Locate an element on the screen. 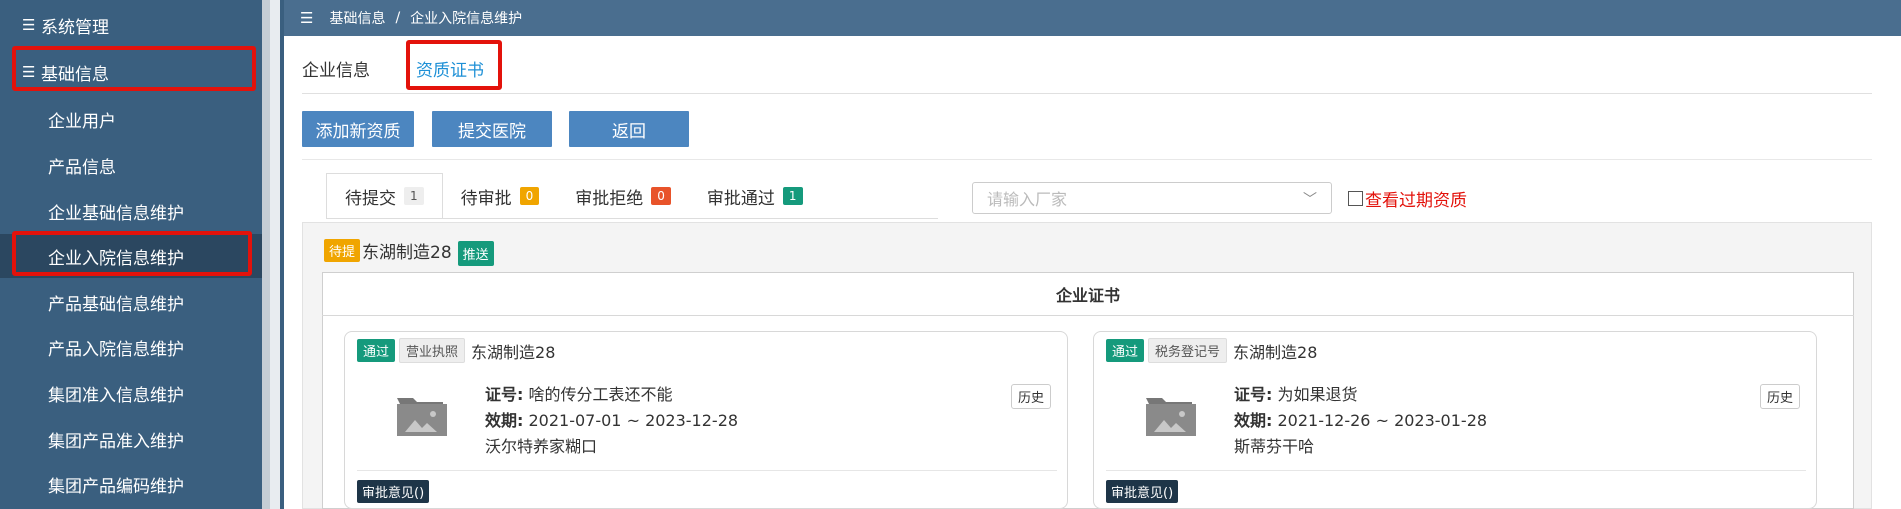  expired-qualification-checkbox: 查看过期资质 is located at coordinates (1407, 198).